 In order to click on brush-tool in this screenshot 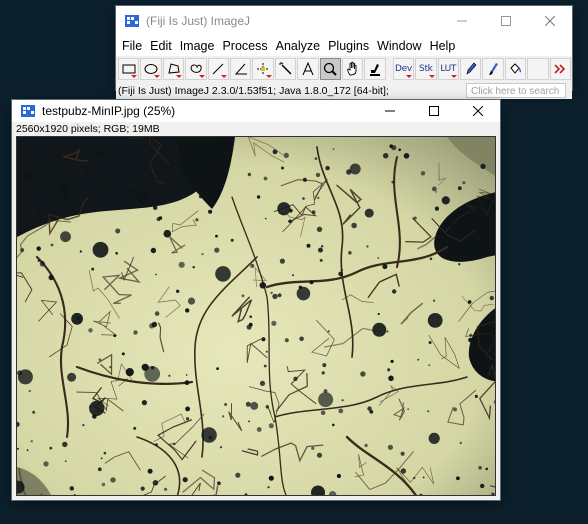, I will do `click(493, 69)`.